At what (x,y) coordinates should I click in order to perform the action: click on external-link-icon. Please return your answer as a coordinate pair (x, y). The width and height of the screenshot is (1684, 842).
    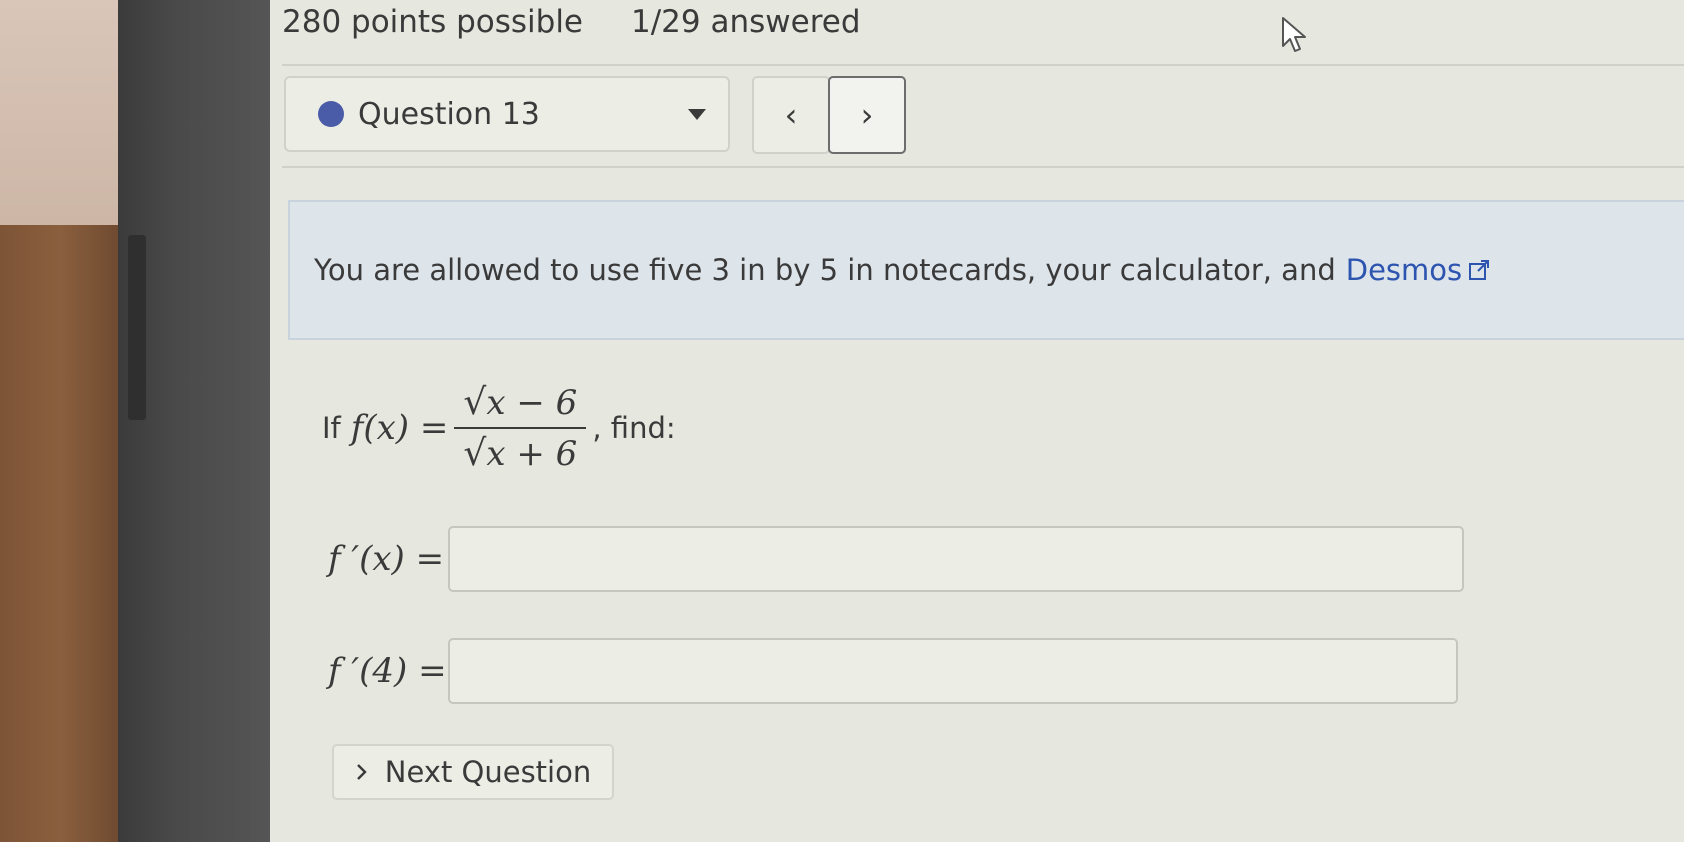
    Looking at the image, I should click on (1479, 270).